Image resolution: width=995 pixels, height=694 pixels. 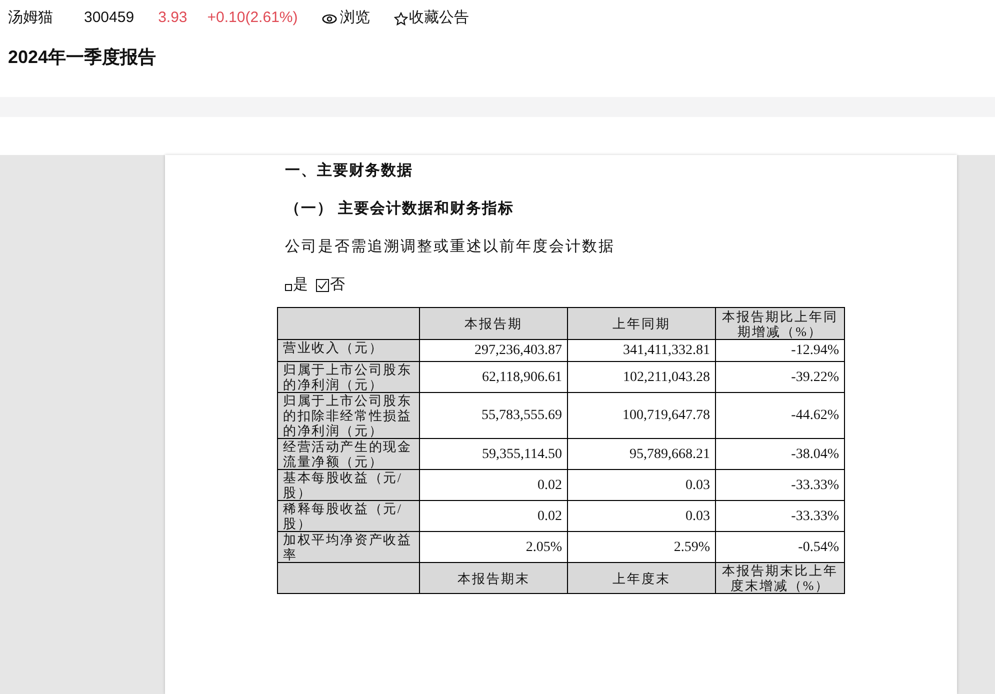 What do you see at coordinates (349, 377) in the screenshot?
I see `row-label: 归属于上市公司股东的净利润（元）` at bounding box center [349, 377].